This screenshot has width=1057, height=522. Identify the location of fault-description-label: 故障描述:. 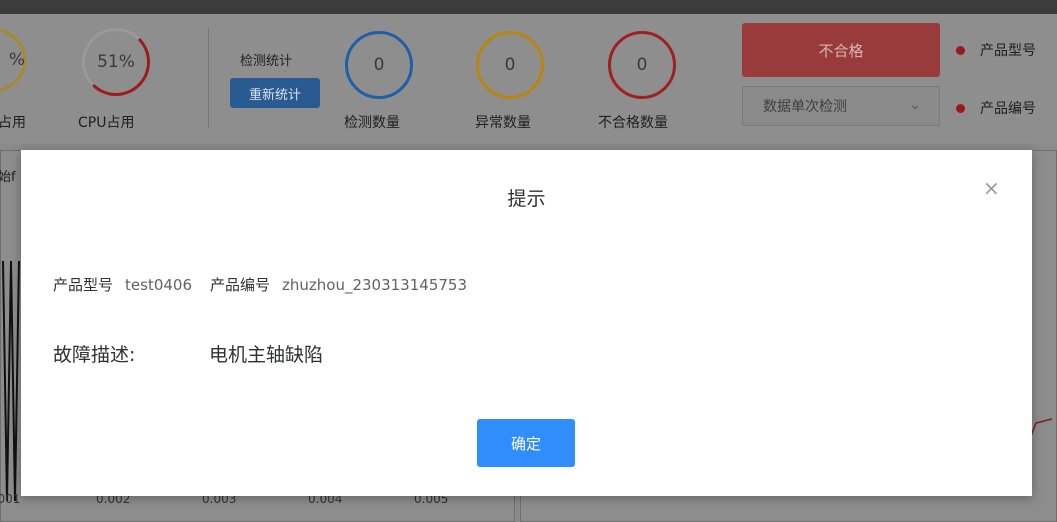
(94, 355).